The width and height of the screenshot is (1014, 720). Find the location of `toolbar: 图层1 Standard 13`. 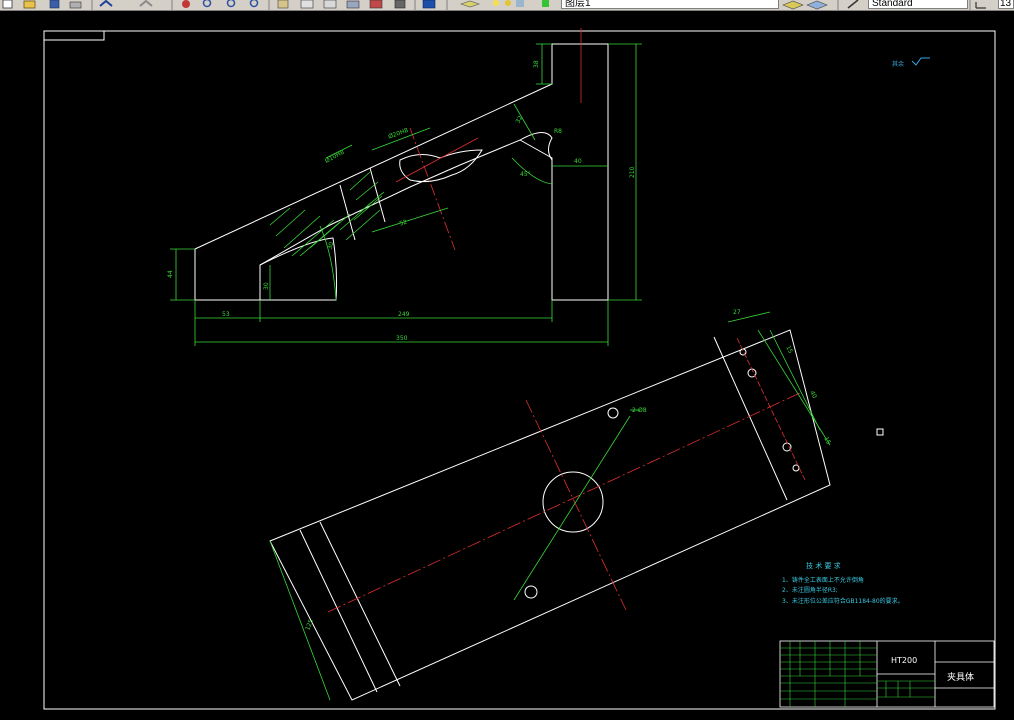

toolbar: 图层1 Standard 13 is located at coordinates (507, 5).